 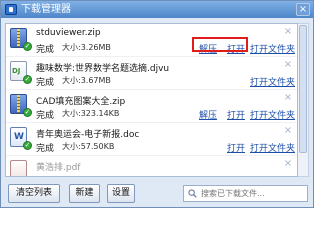 What do you see at coordinates (157, 193) in the screenshot?
I see `footer-bar: 清空列表 新建 设置` at bounding box center [157, 193].